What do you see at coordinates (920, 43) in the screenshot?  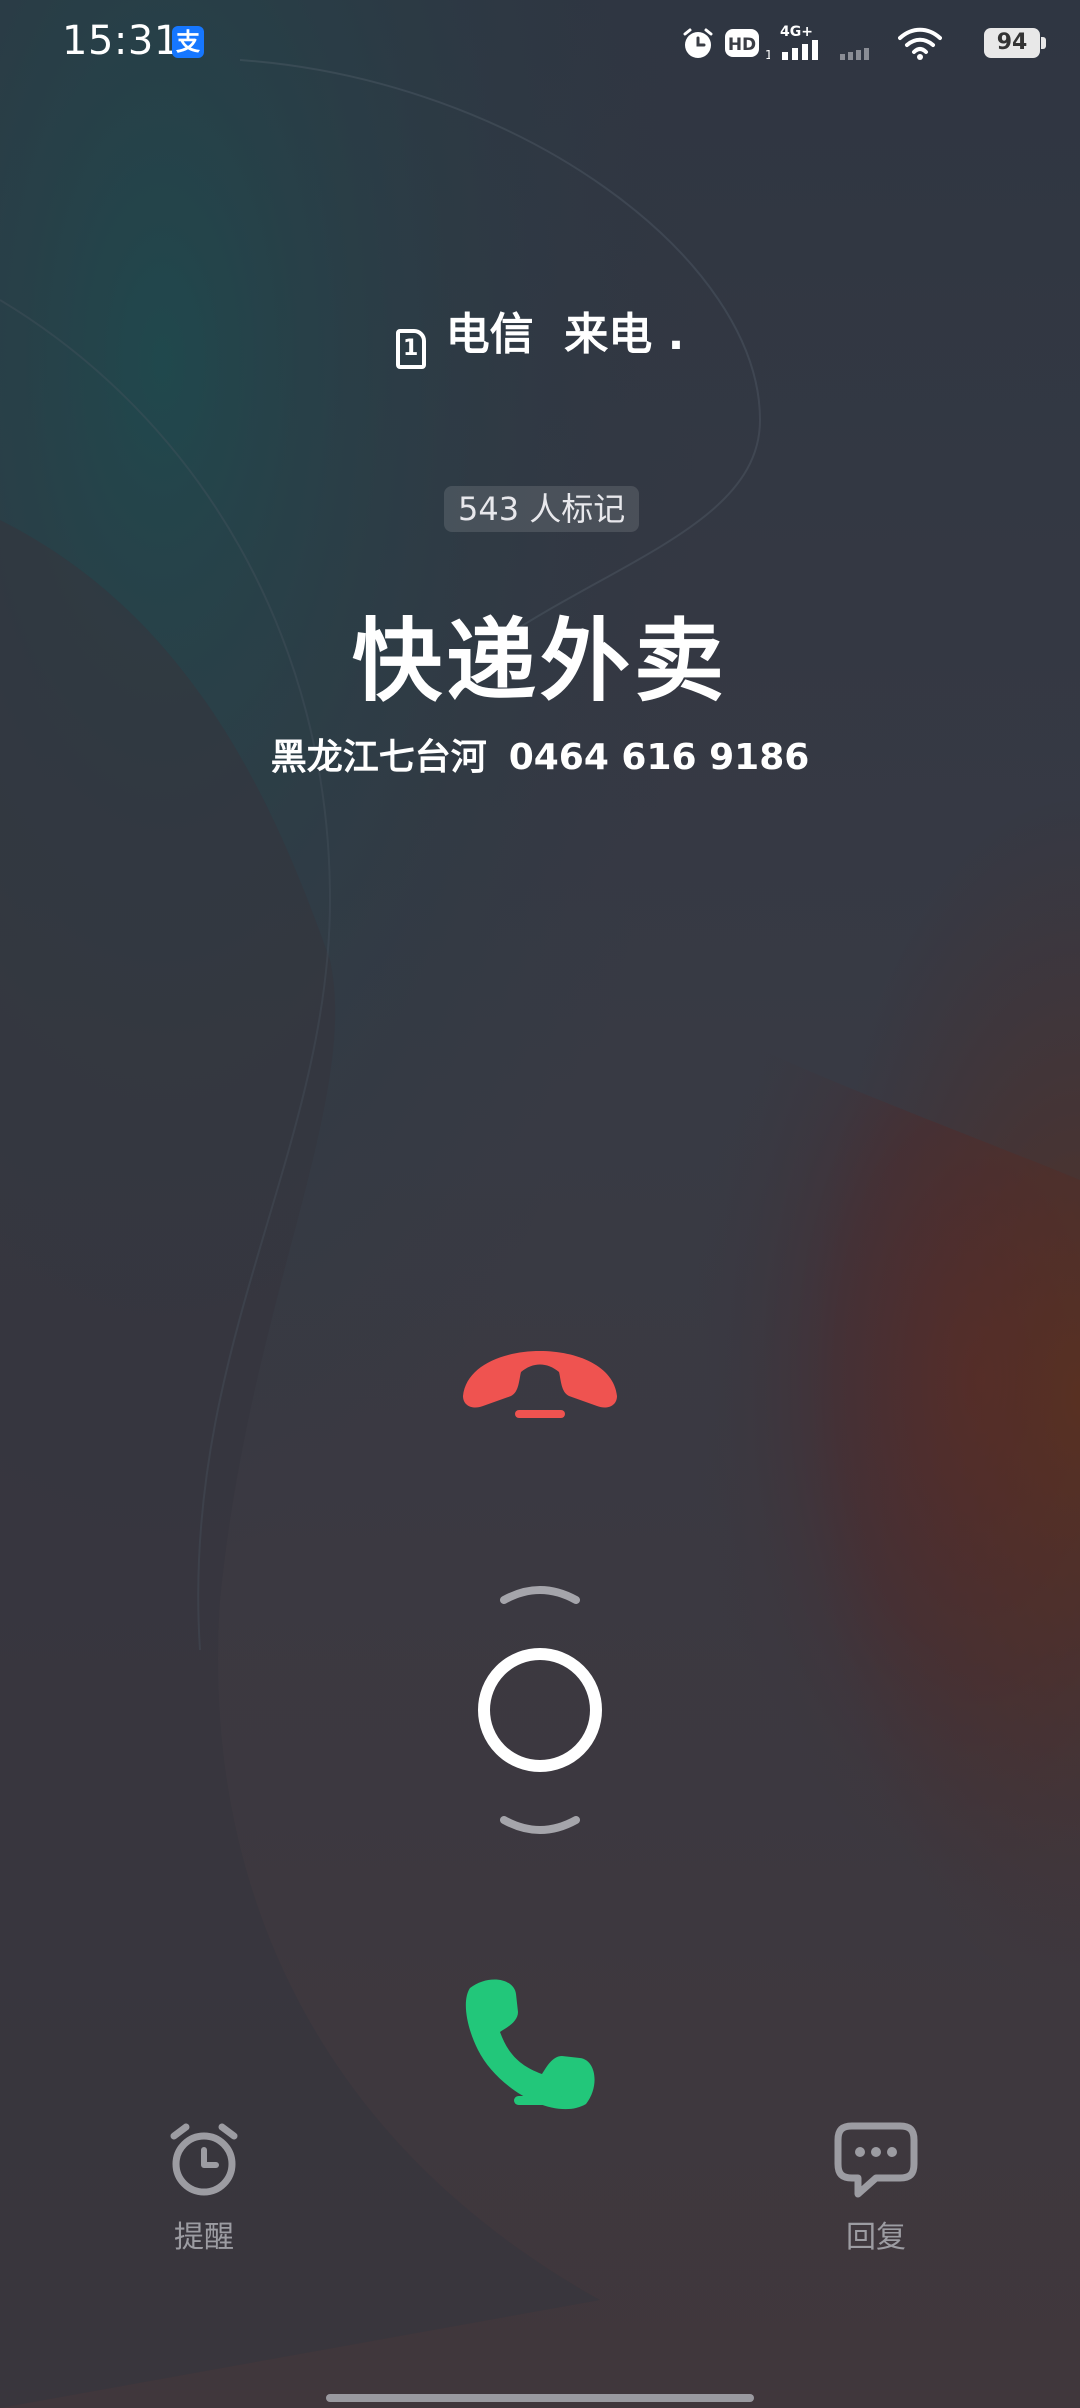 I see `wifi-icon` at bounding box center [920, 43].